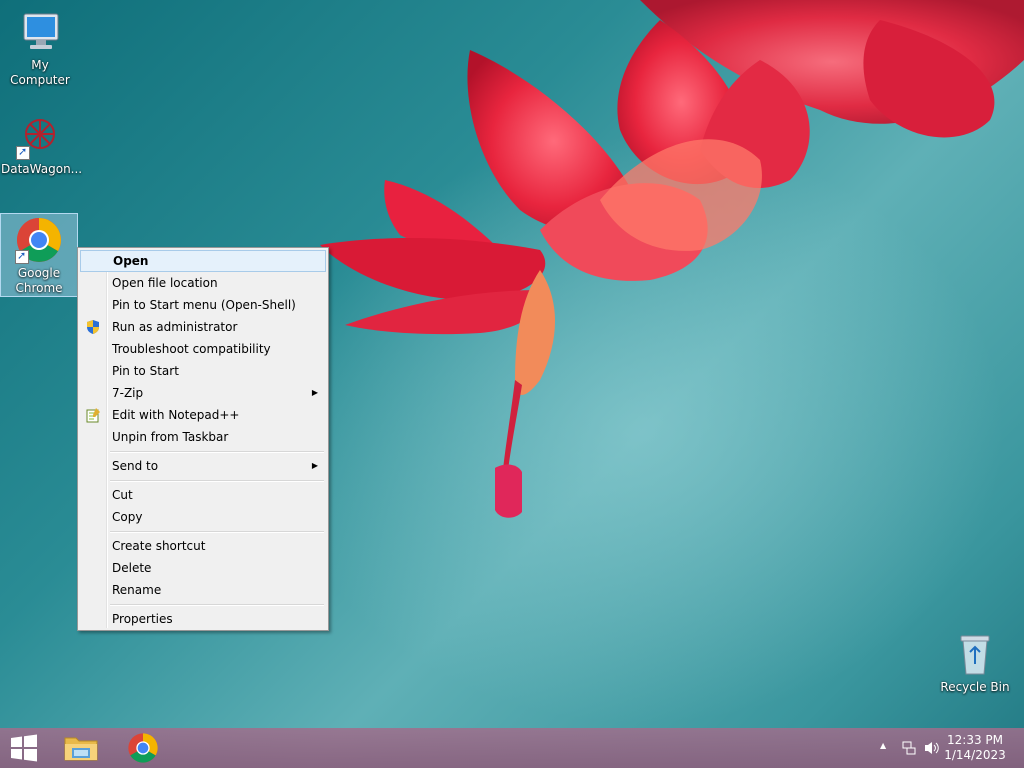 The image size is (1024, 768). What do you see at coordinates (131, 261) in the screenshot?
I see `menu-item-label: Open` at bounding box center [131, 261].